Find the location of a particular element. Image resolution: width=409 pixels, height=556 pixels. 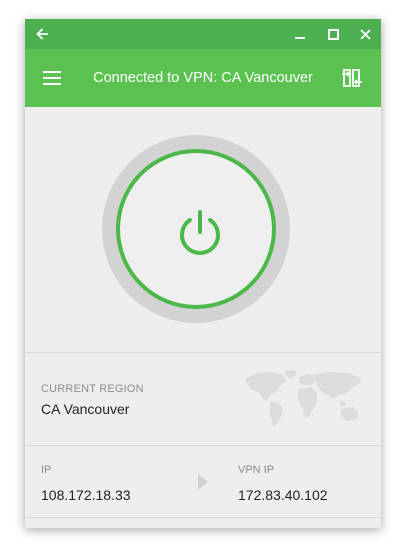

ip-value: 108.172.18.33 is located at coordinates (86, 495).